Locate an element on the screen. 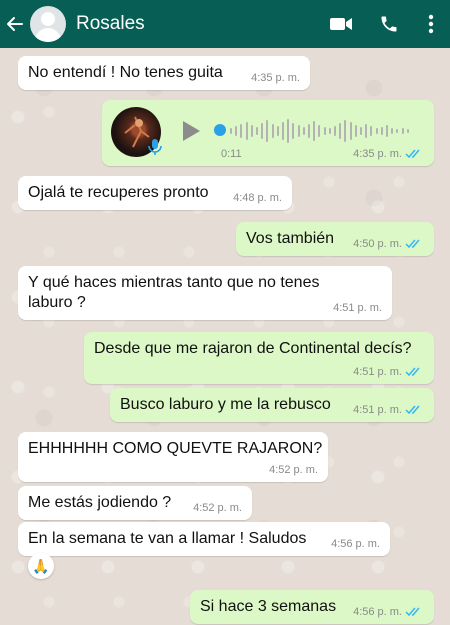  arrow-left-icon is located at coordinates (15, 24).